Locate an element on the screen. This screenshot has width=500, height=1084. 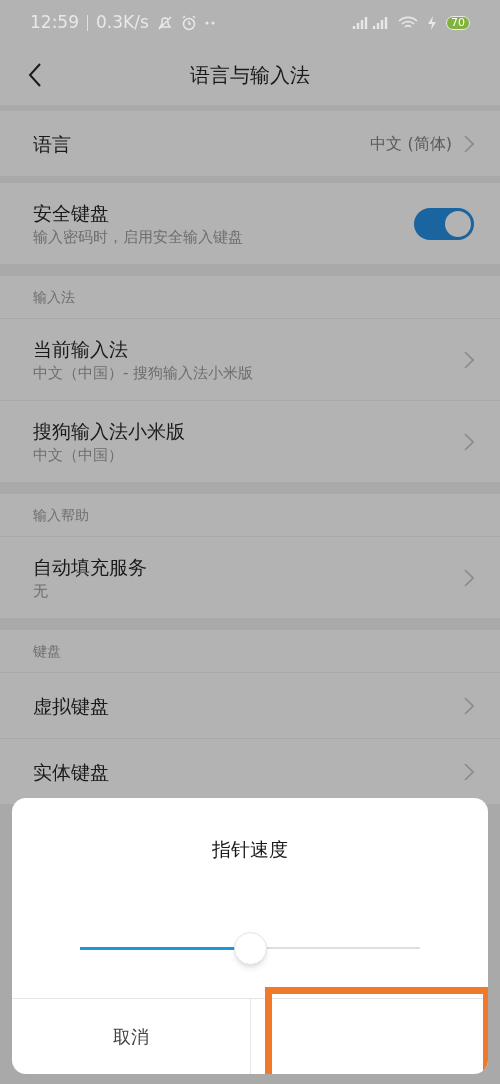
settings-row: 当前输入法 中文（中国）- 搜狗输入法小米版 is located at coordinates (250, 359).